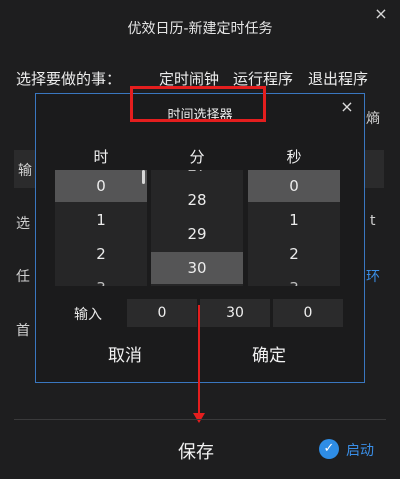 This screenshot has height=479, width=400. I want to click on hour-list: 0 1 2 3, so click(101, 228).